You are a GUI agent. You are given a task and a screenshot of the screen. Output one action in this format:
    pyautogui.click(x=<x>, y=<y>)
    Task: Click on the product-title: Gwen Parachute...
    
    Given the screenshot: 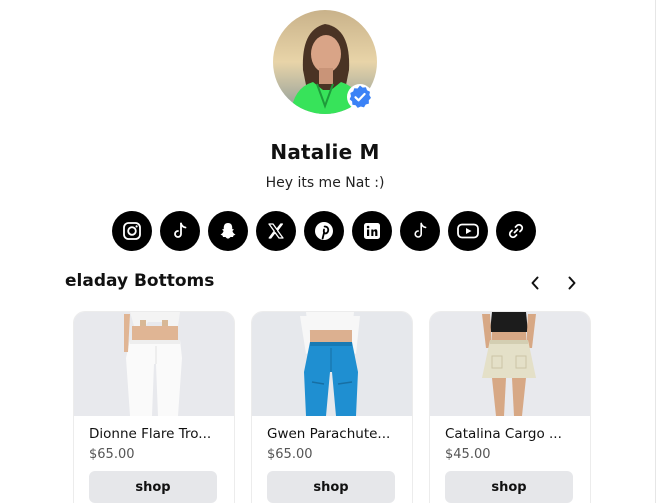 What is the action you would take?
    pyautogui.click(x=329, y=434)
    